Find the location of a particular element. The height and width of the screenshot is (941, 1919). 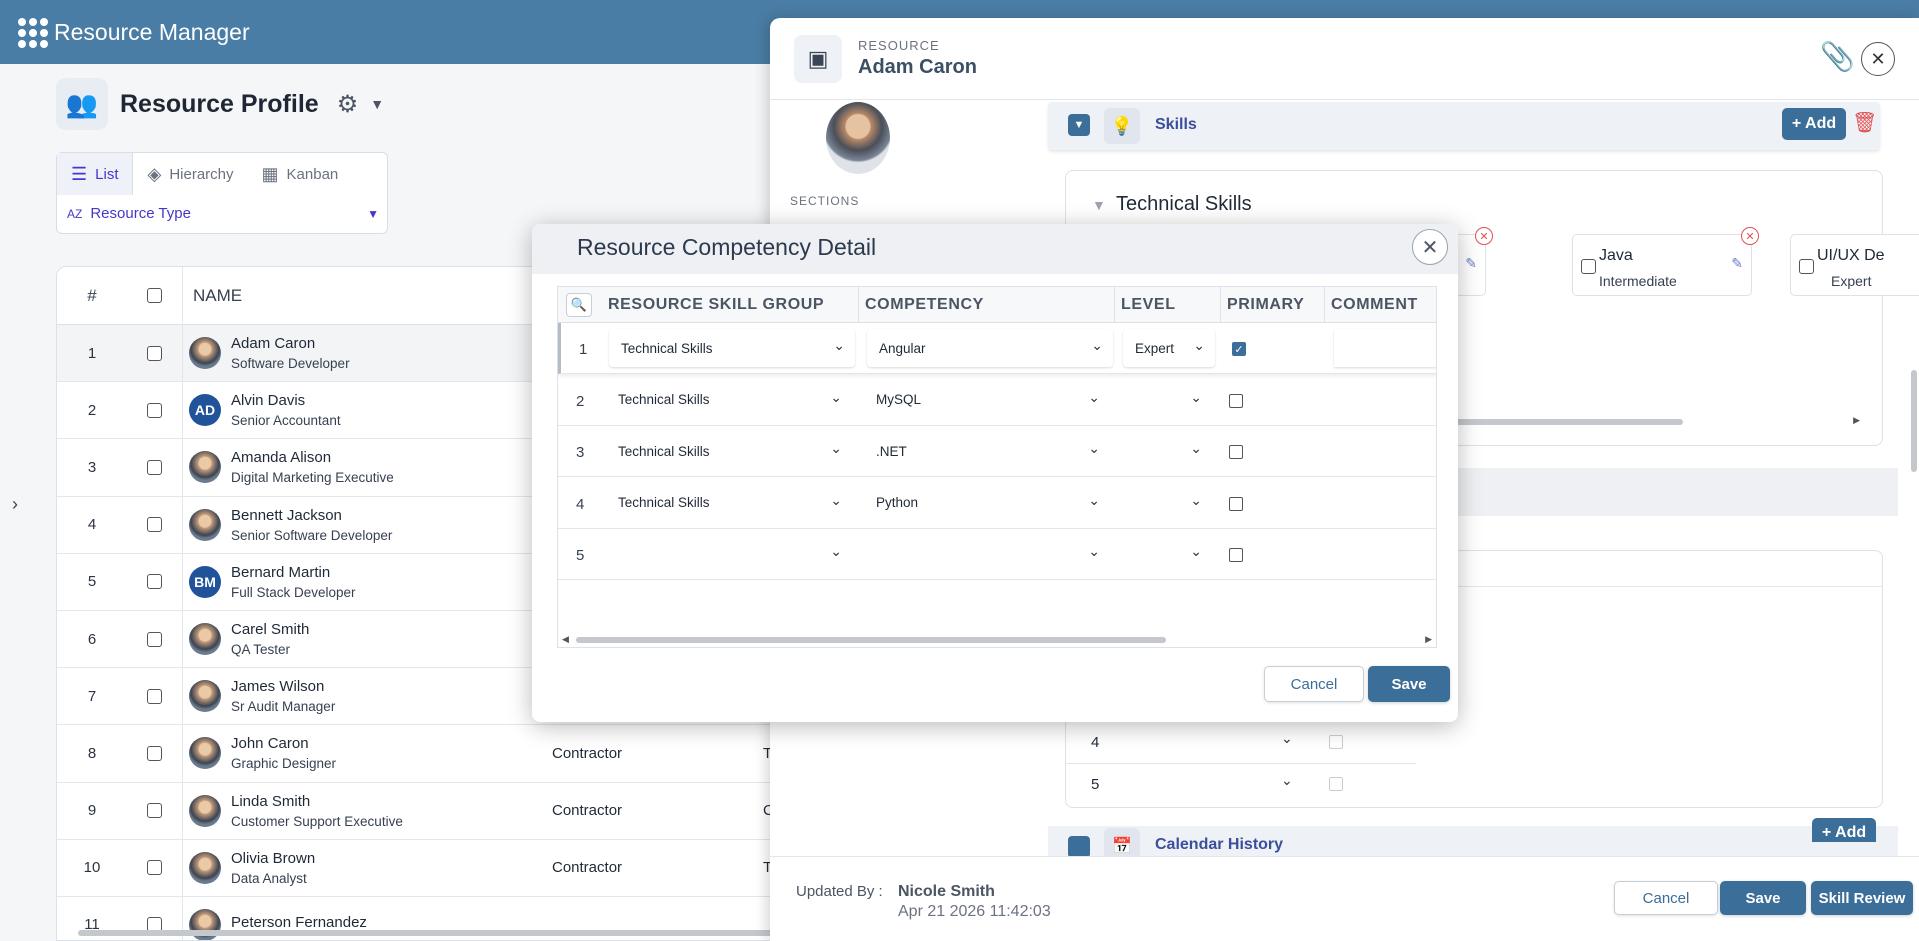

group-by-select: AZ Resource Type ▼ is located at coordinates (223, 213).